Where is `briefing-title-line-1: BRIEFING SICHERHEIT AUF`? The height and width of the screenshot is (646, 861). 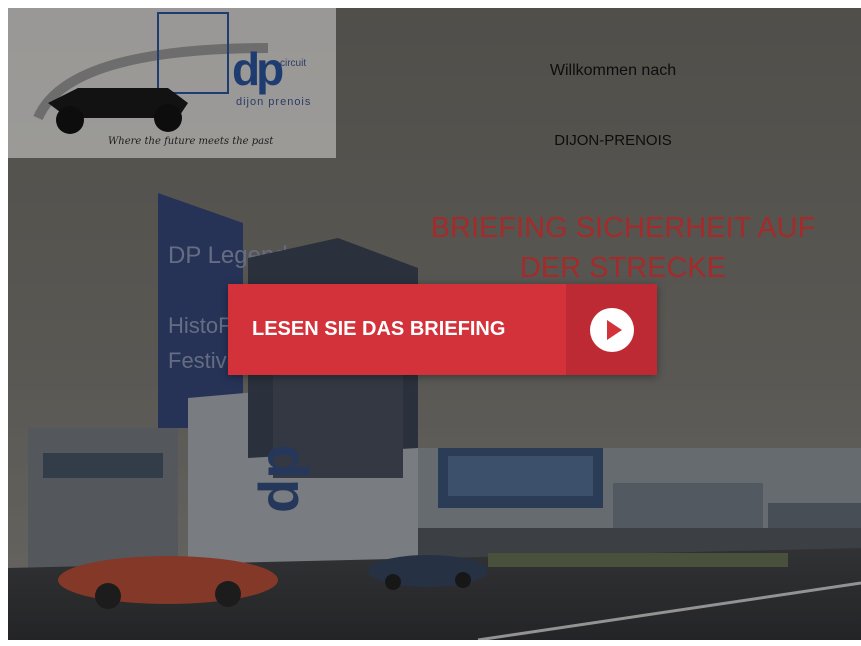 briefing-title-line-1: BRIEFING SICHERHEIT AUF is located at coordinates (623, 228).